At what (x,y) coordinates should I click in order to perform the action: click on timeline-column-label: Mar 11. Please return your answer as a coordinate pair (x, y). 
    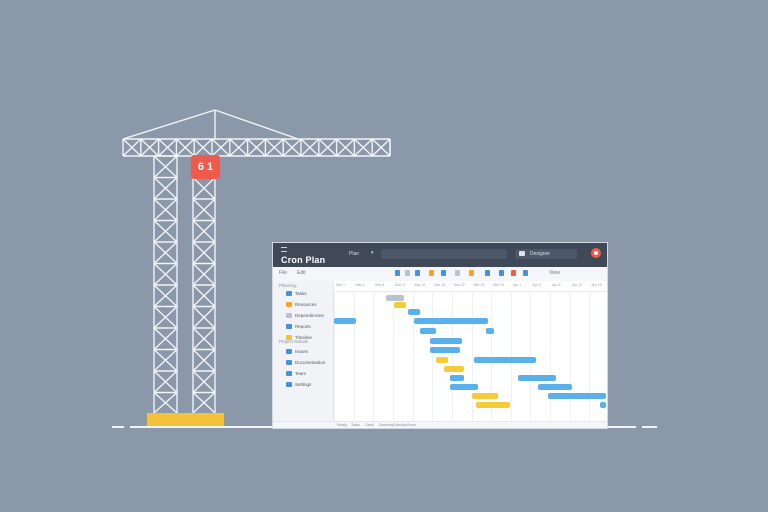
    Looking at the image, I should click on (400, 285).